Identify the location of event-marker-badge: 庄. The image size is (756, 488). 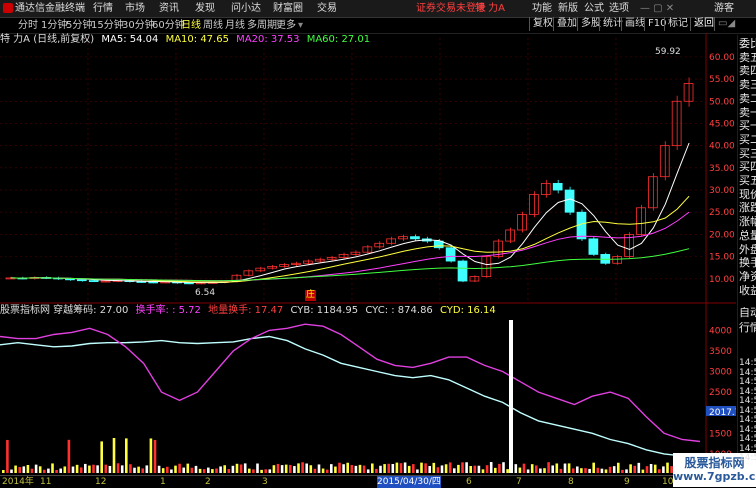
(310, 295).